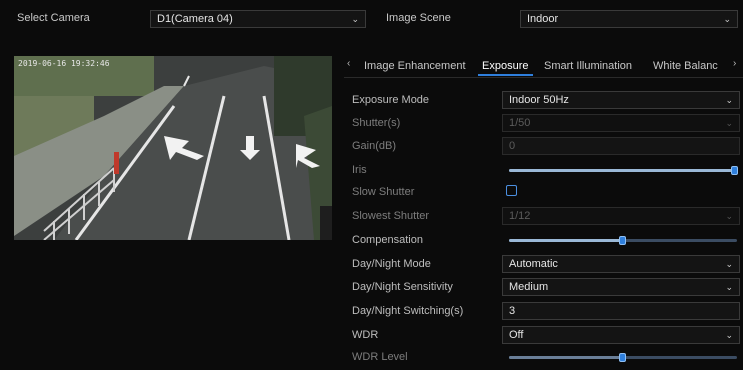  Describe the element at coordinates (64, 63) in the screenshot. I see `preview-timestamp: 2019-06-16 19:32:46` at that location.